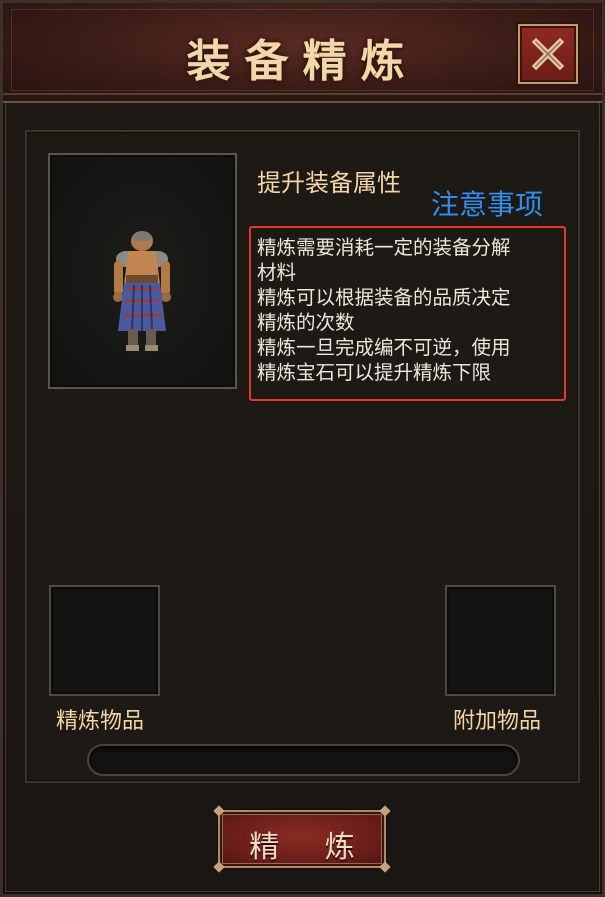 This screenshot has width=605, height=897. What do you see at coordinates (497, 721) in the screenshot?
I see `extra-item-label: 附加物品` at bounding box center [497, 721].